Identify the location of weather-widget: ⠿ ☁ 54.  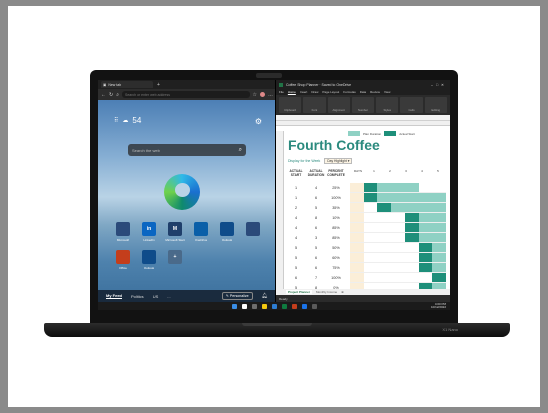
(127, 120).